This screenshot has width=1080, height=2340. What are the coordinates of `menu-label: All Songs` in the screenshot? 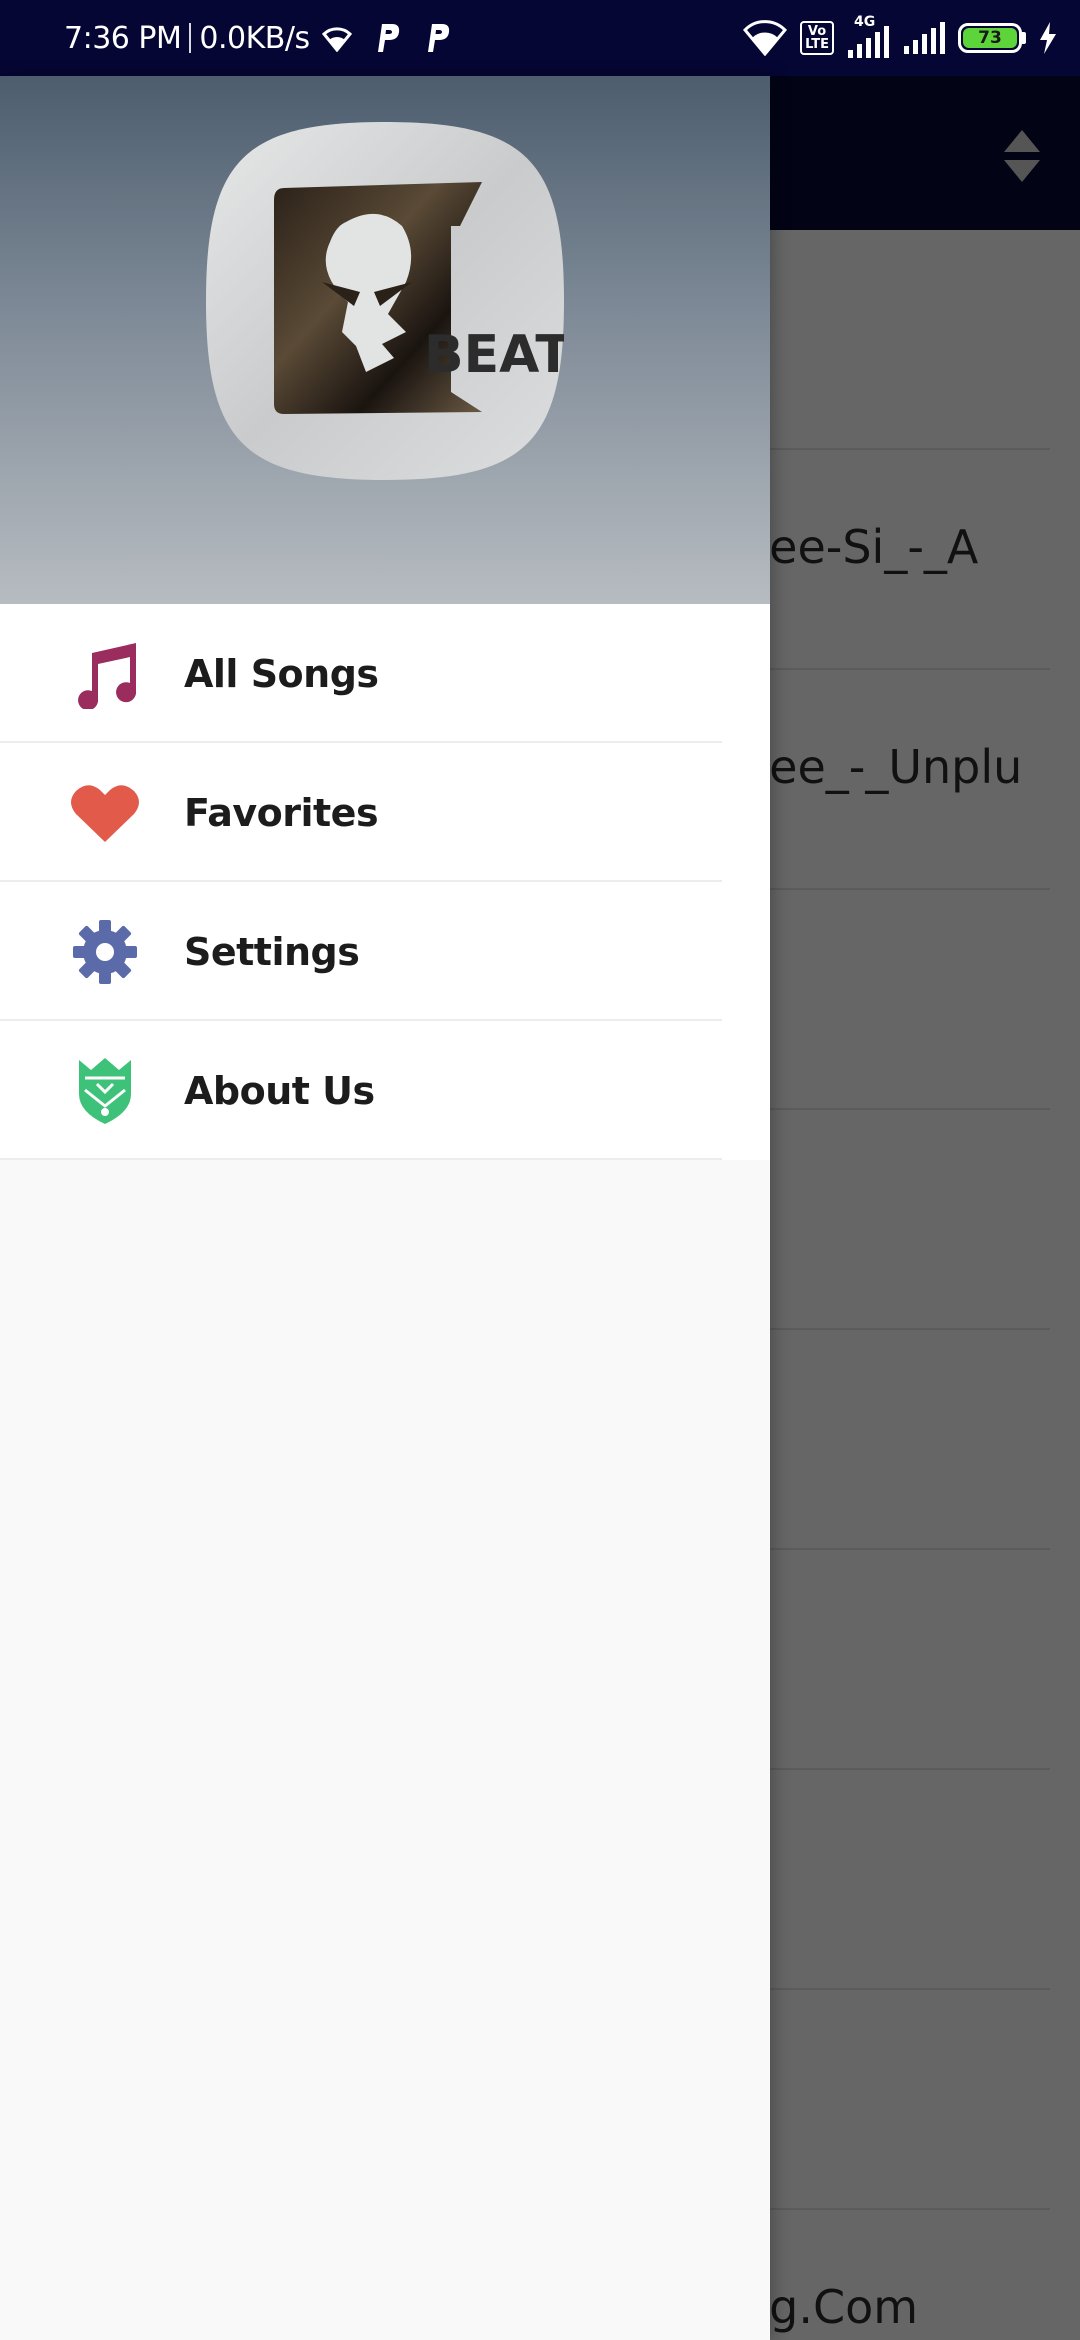 It's located at (281, 673).